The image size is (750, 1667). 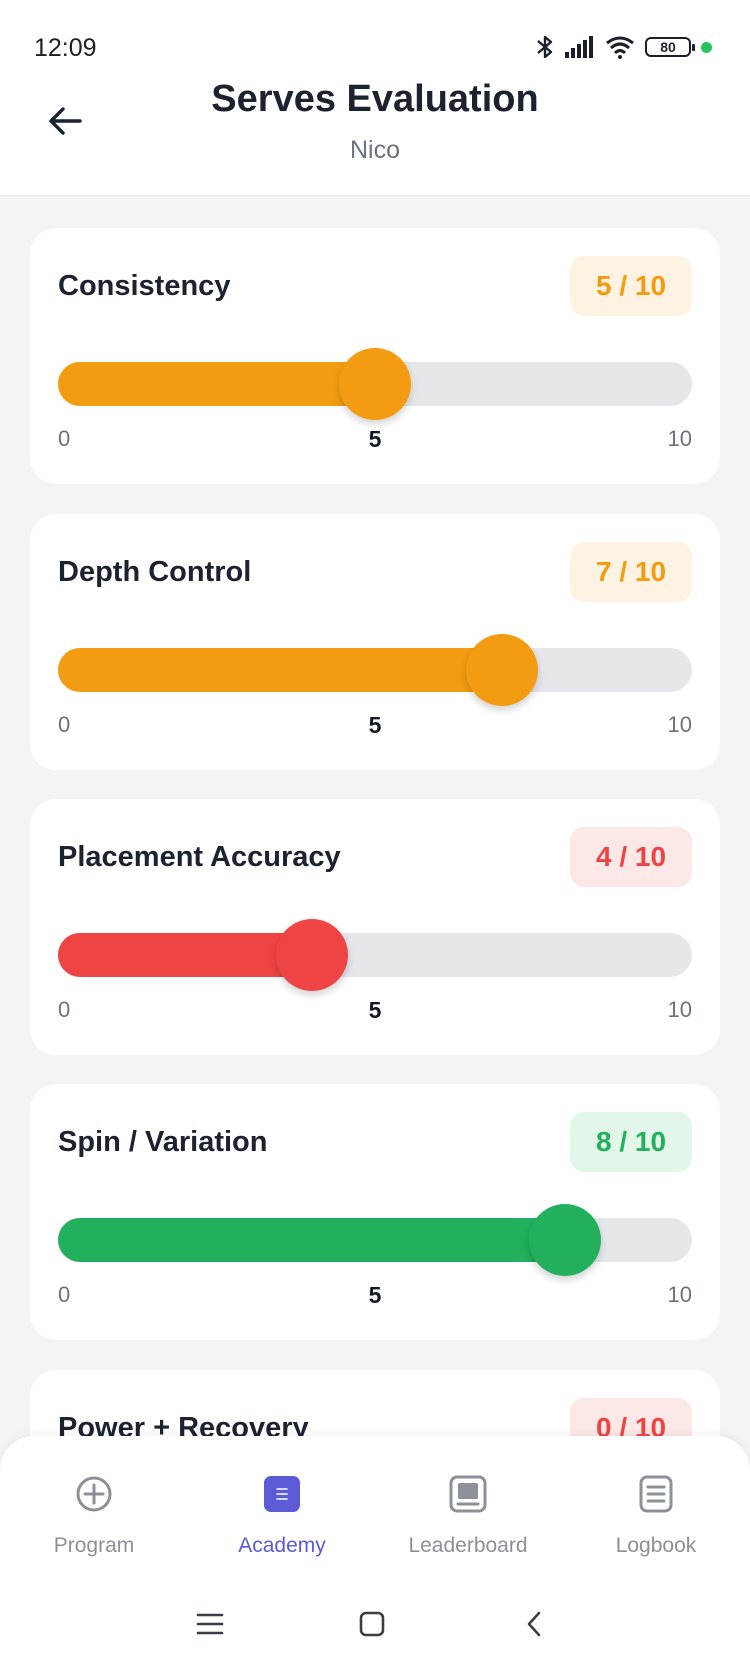 What do you see at coordinates (656, 1494) in the screenshot?
I see `logbook-icon` at bounding box center [656, 1494].